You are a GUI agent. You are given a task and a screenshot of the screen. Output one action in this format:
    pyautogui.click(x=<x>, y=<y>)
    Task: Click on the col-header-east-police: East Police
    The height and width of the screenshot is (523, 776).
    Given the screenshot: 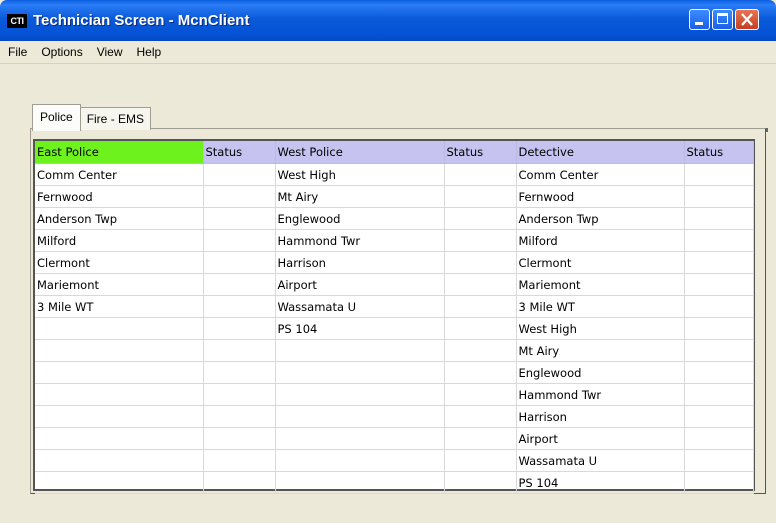 What is the action you would take?
    pyautogui.click(x=119, y=152)
    